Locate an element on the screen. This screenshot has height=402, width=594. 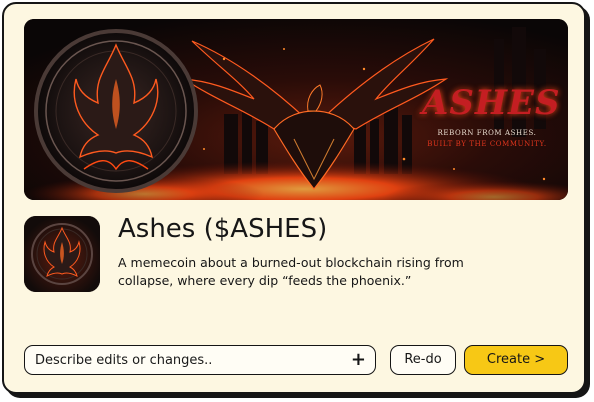
plus-icon: + is located at coordinates (358, 360).